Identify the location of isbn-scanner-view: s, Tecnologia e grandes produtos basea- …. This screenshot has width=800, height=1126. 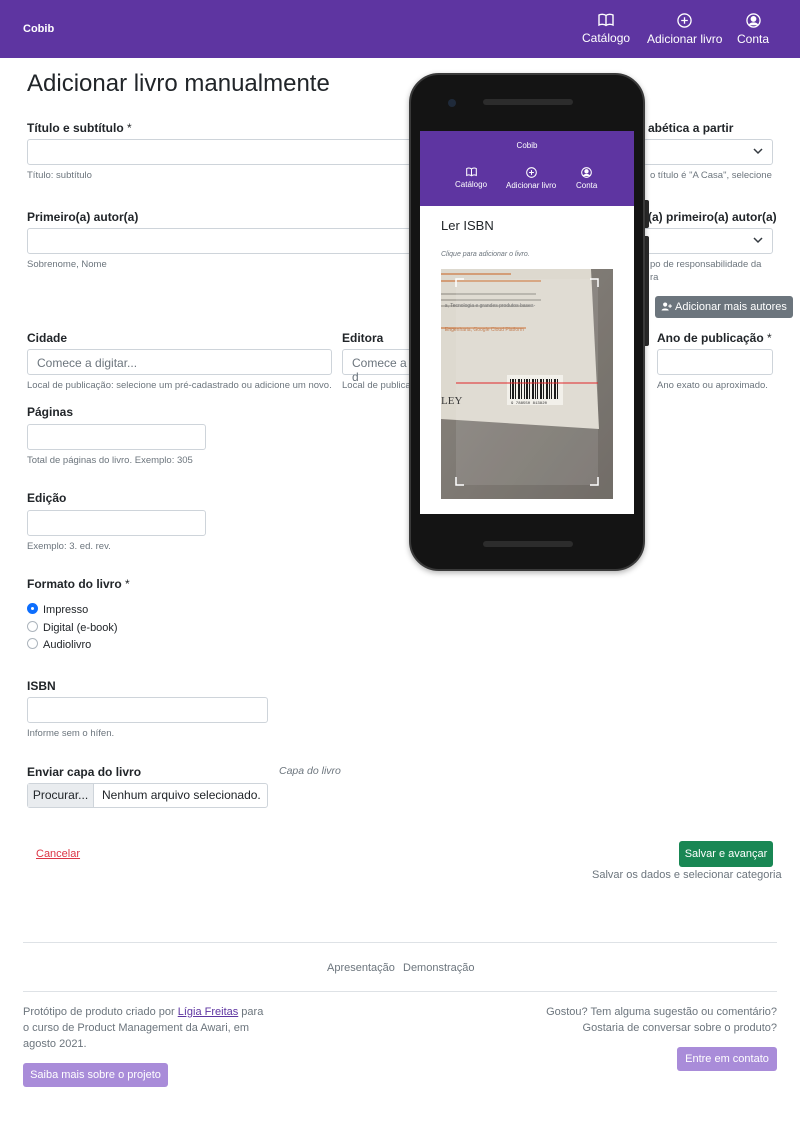
(527, 384).